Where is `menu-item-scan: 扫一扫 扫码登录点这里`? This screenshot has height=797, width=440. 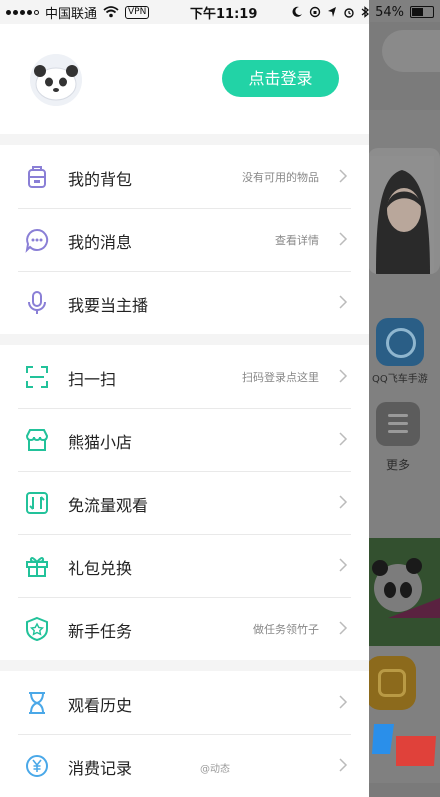 menu-item-scan: 扫一扫 扫码登录点这里 is located at coordinates (184, 376).